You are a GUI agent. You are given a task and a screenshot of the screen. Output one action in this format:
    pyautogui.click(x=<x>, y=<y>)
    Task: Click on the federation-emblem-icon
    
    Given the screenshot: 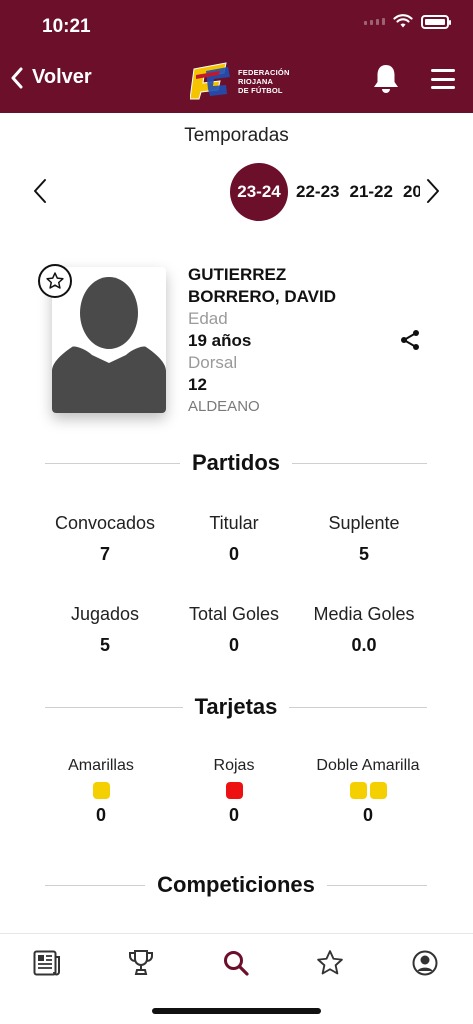 What is the action you would take?
    pyautogui.click(x=210, y=81)
    